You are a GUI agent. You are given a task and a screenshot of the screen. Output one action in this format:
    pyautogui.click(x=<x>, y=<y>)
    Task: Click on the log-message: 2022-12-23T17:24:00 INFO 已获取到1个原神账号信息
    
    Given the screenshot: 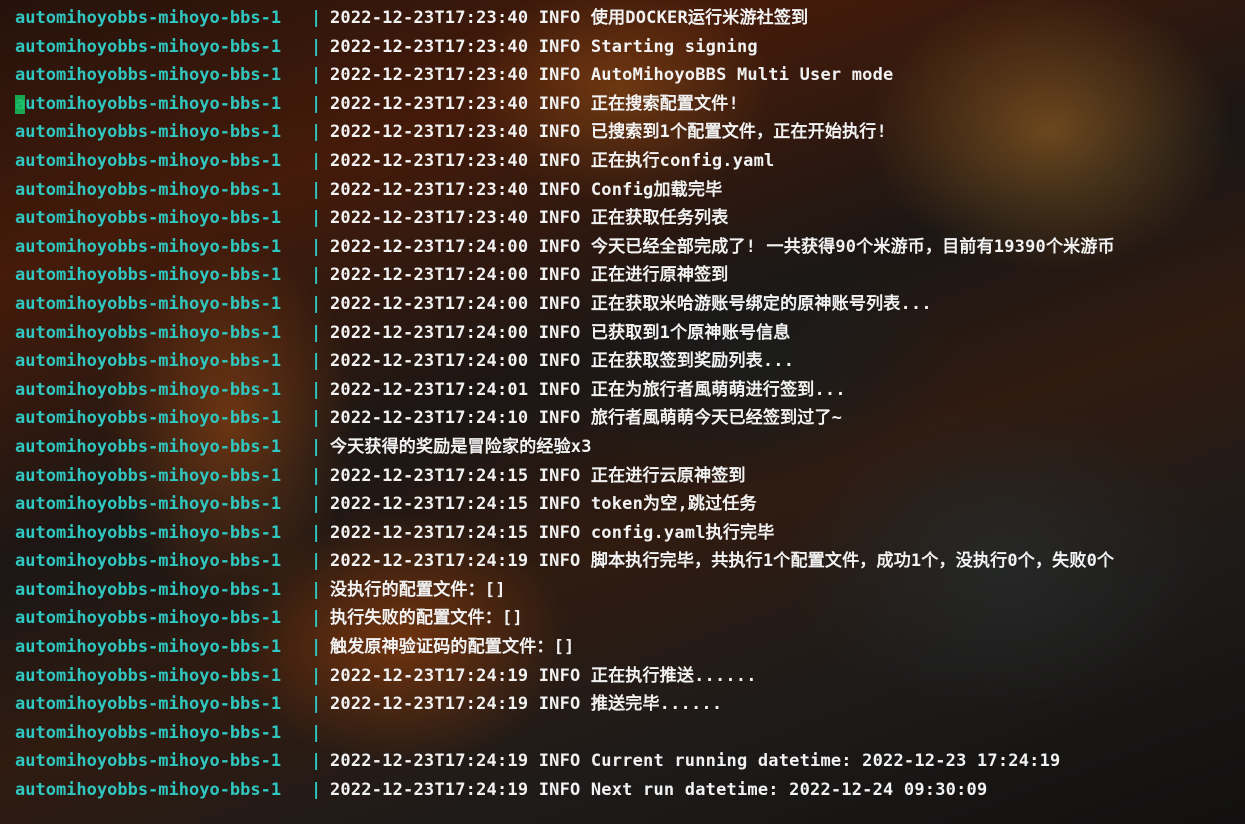 What is the action you would take?
    pyautogui.click(x=560, y=332)
    